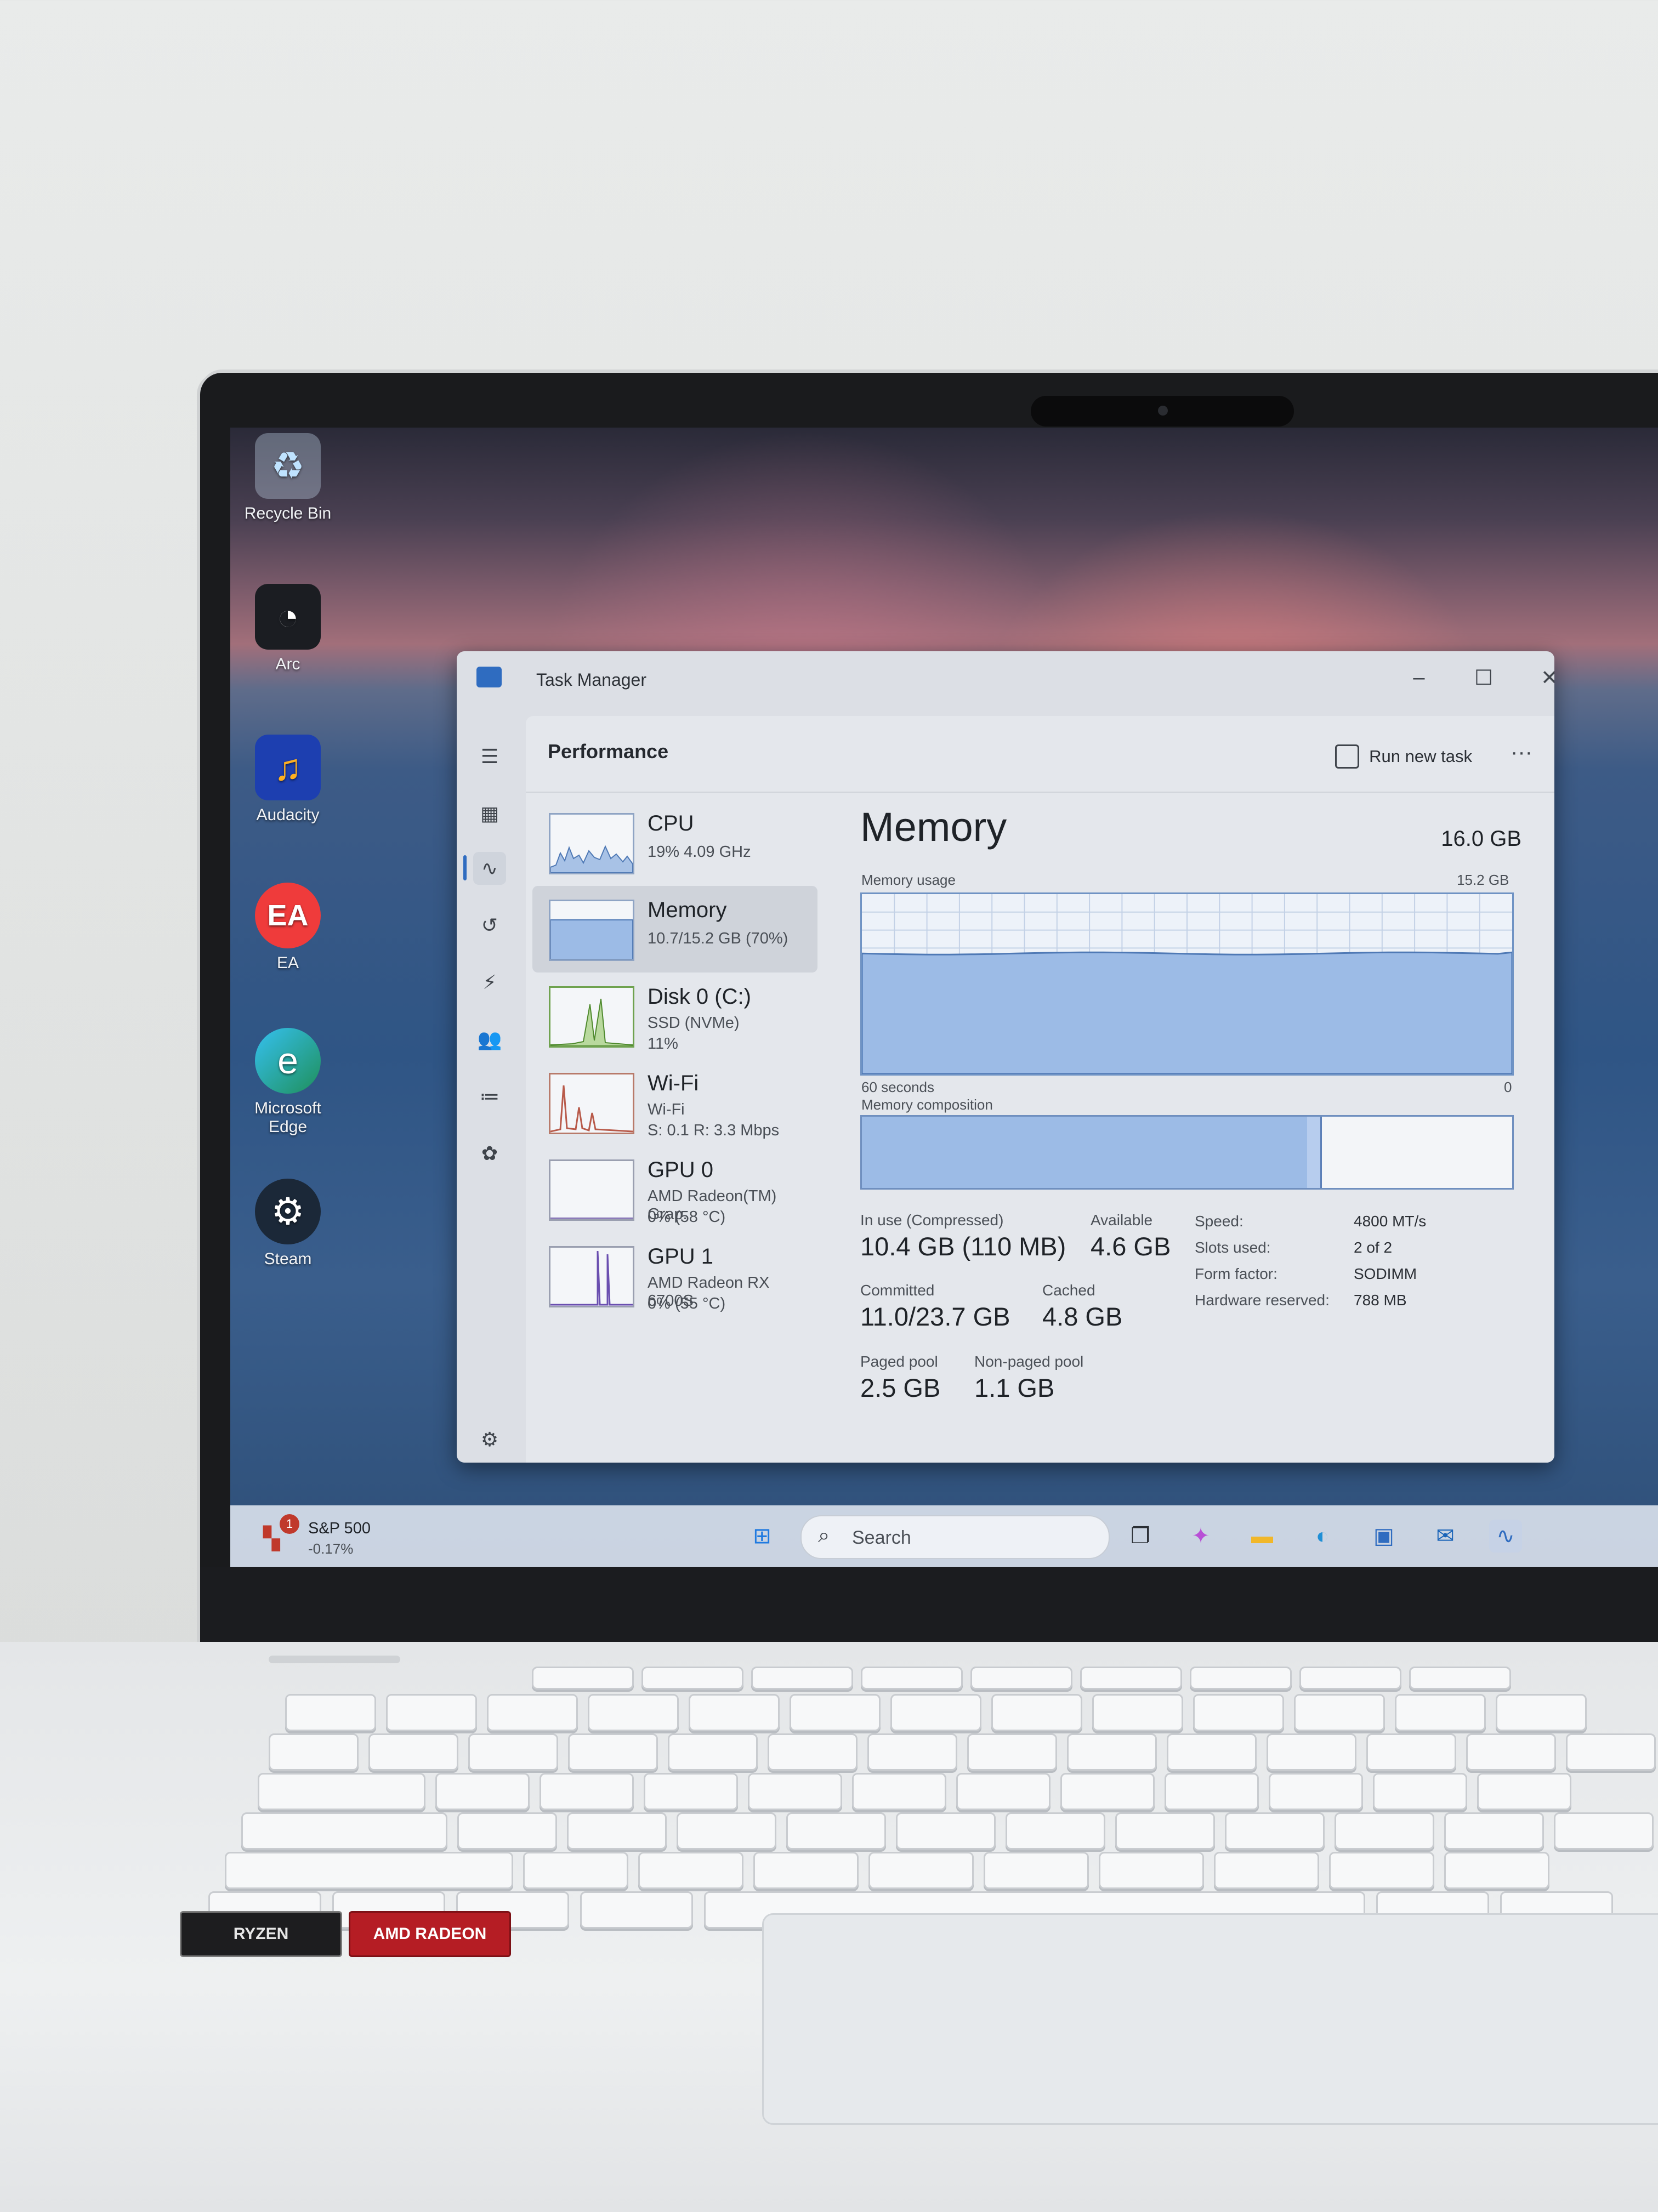  Describe the element at coordinates (287, 928) in the screenshot. I see `desktop-icon-ea: EA EA` at that location.